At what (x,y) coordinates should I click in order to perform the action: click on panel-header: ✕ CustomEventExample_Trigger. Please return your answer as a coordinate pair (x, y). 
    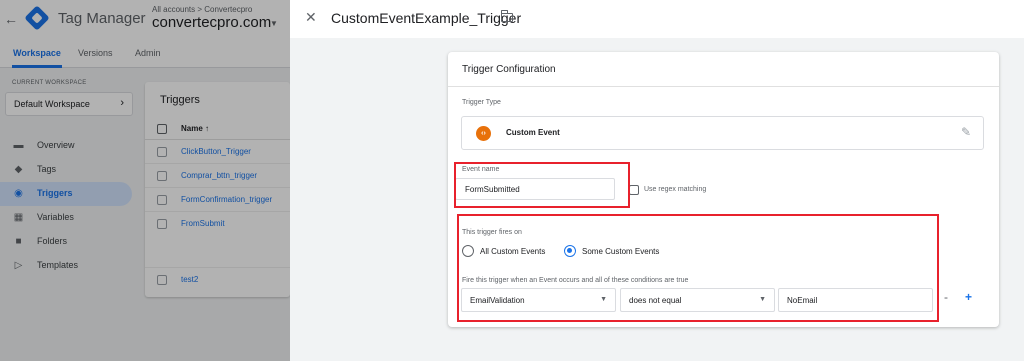
    Looking at the image, I should click on (657, 19).